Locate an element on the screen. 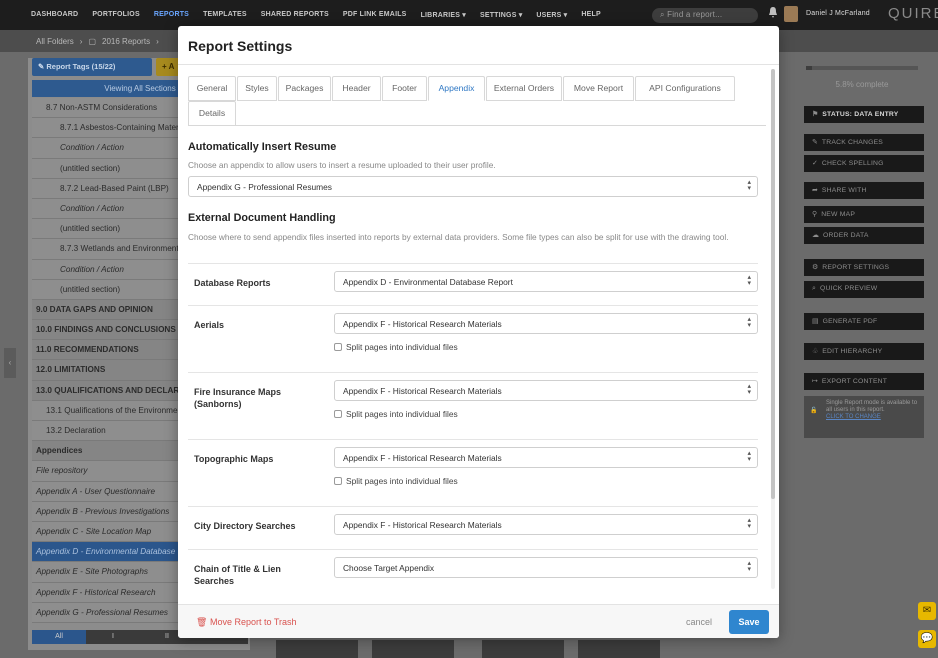 The image size is (938, 658). modal-scrollbar is located at coordinates (773, 329).